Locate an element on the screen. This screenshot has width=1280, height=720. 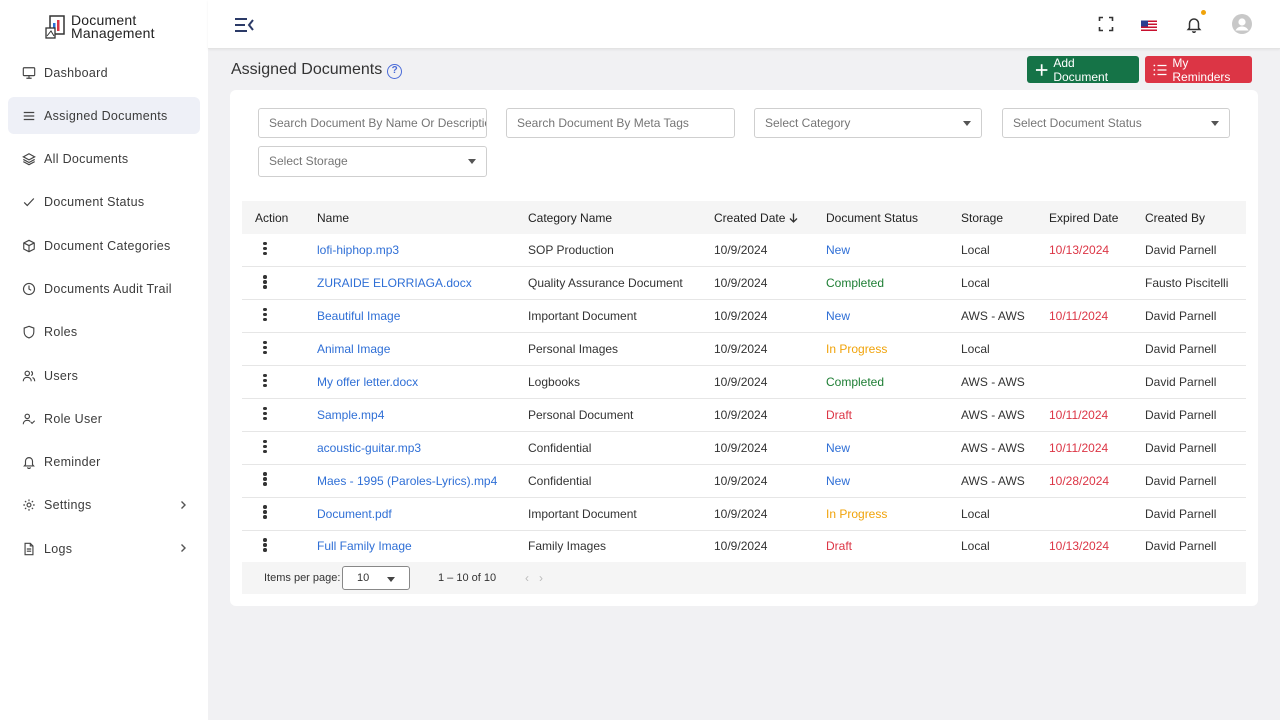
sidebar-item-logs: Logs is located at coordinates (104, 548).